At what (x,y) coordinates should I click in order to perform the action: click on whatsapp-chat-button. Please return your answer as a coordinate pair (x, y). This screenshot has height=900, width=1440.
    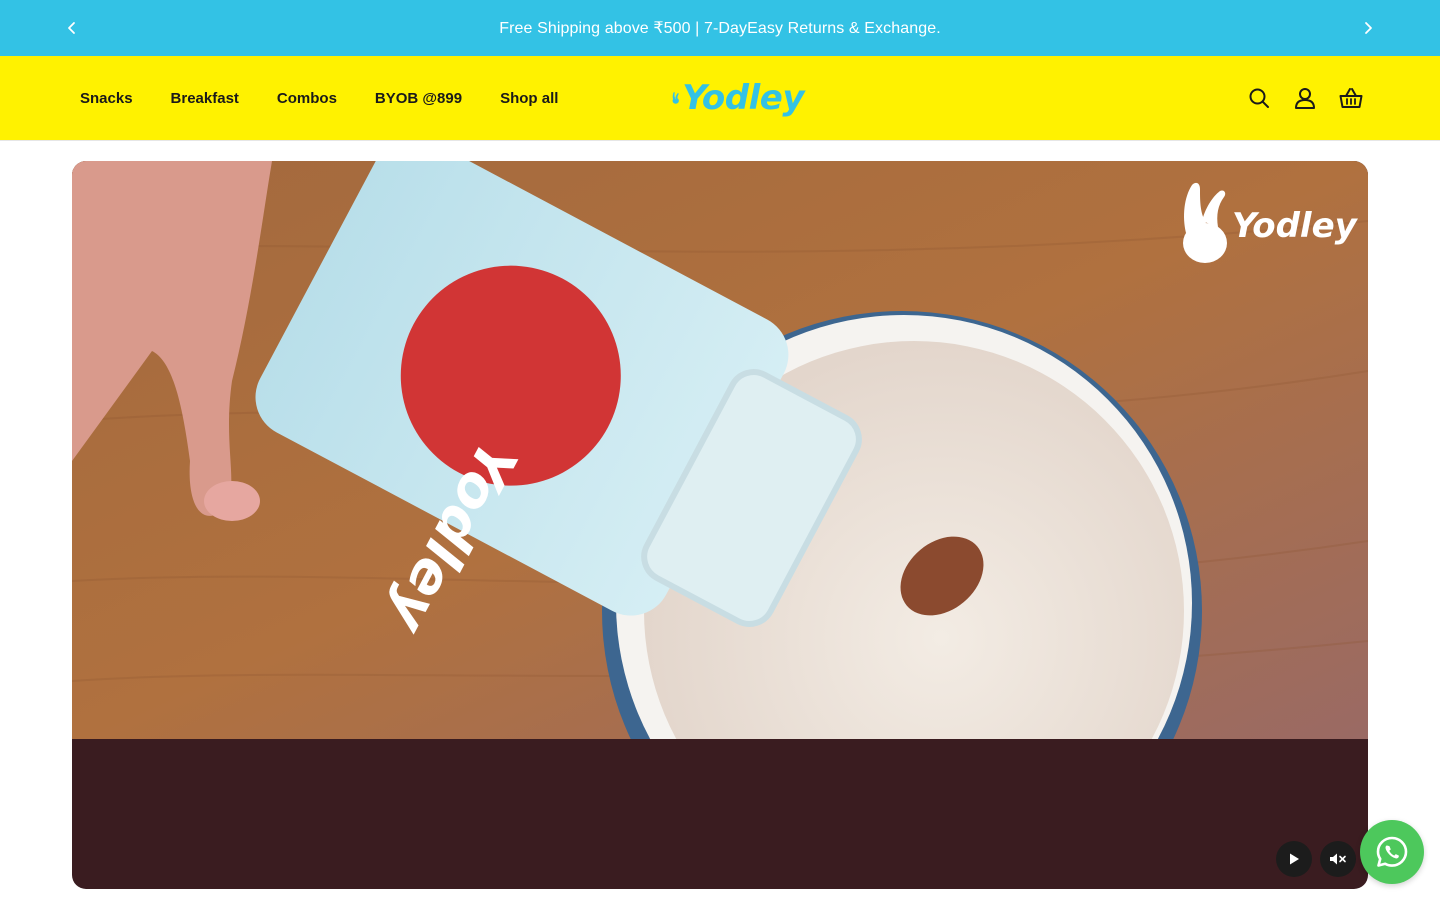
    Looking at the image, I should click on (1392, 852).